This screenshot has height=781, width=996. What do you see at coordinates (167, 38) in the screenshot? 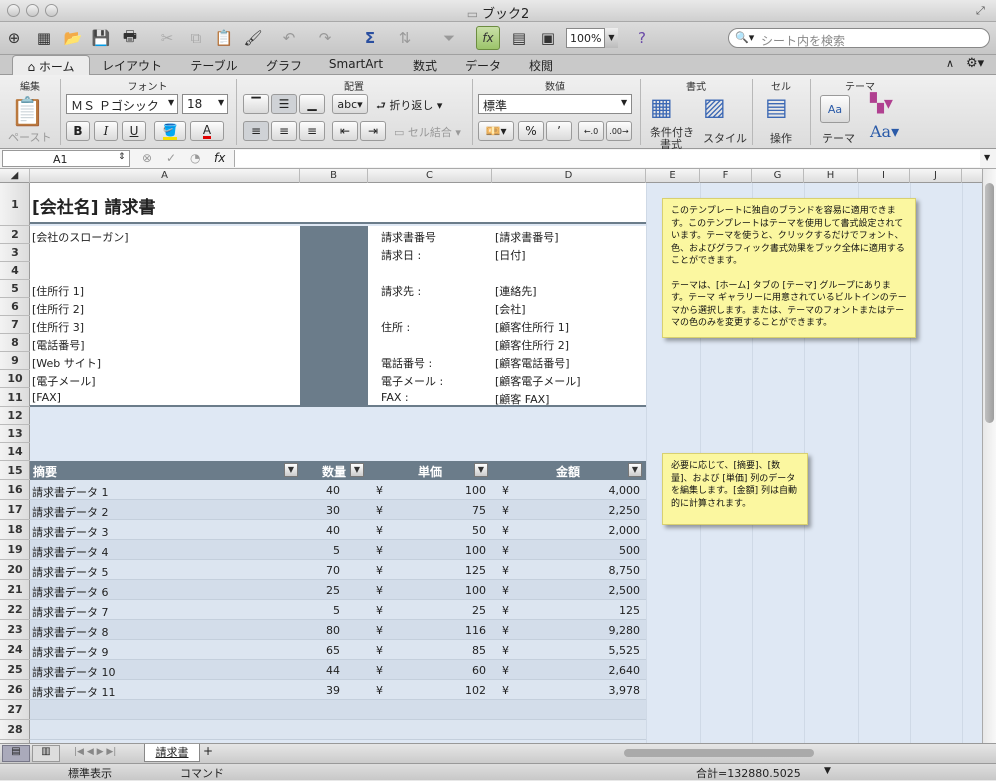
I see `cut-icon: ✂` at bounding box center [167, 38].